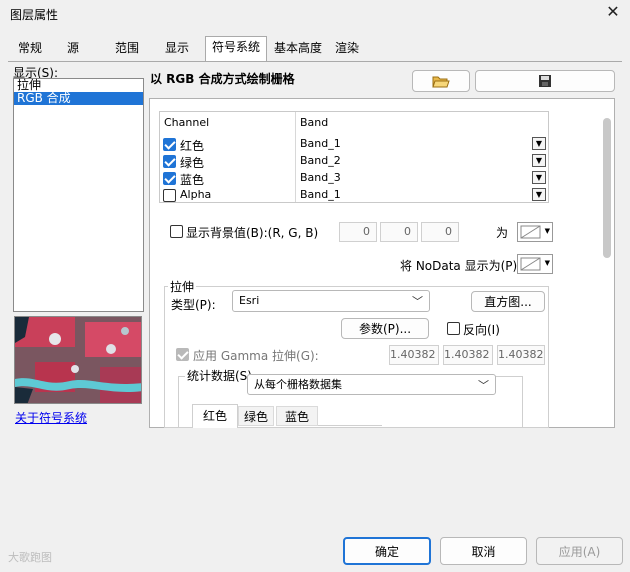  What do you see at coordinates (78, 360) in the screenshot?
I see `symbology-preview-image` at bounding box center [78, 360].